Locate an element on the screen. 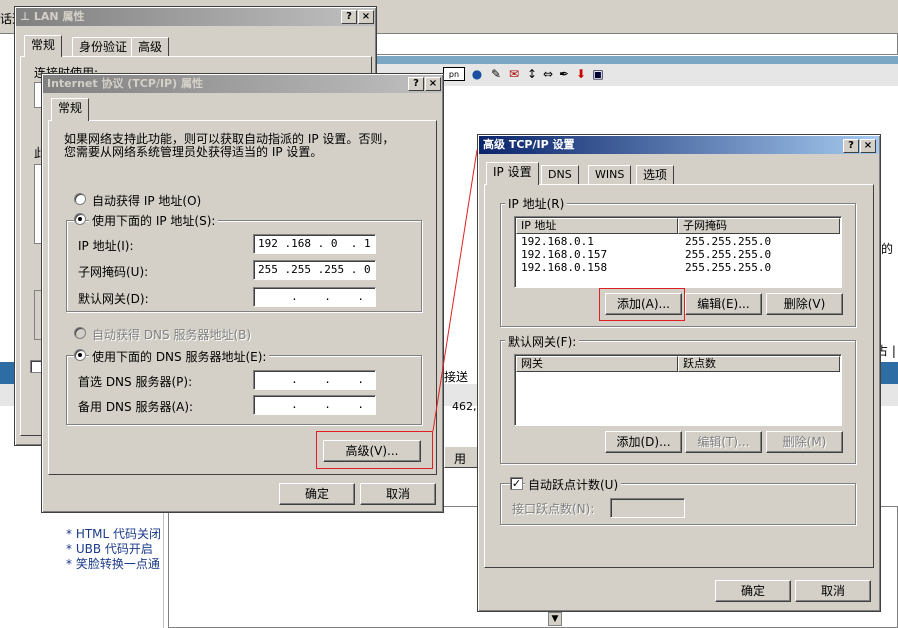 The image size is (898, 628). tab-ip-settings: IP 设置 is located at coordinates (512, 173).